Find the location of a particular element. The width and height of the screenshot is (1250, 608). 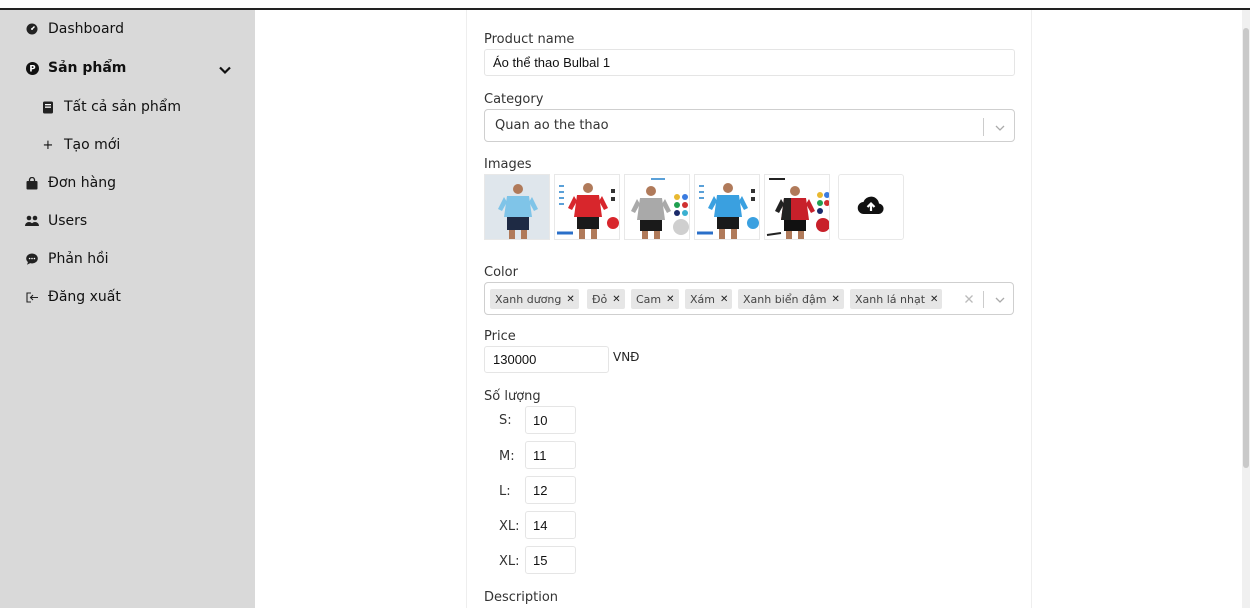

size-quantity-input: 11 is located at coordinates (550, 455).